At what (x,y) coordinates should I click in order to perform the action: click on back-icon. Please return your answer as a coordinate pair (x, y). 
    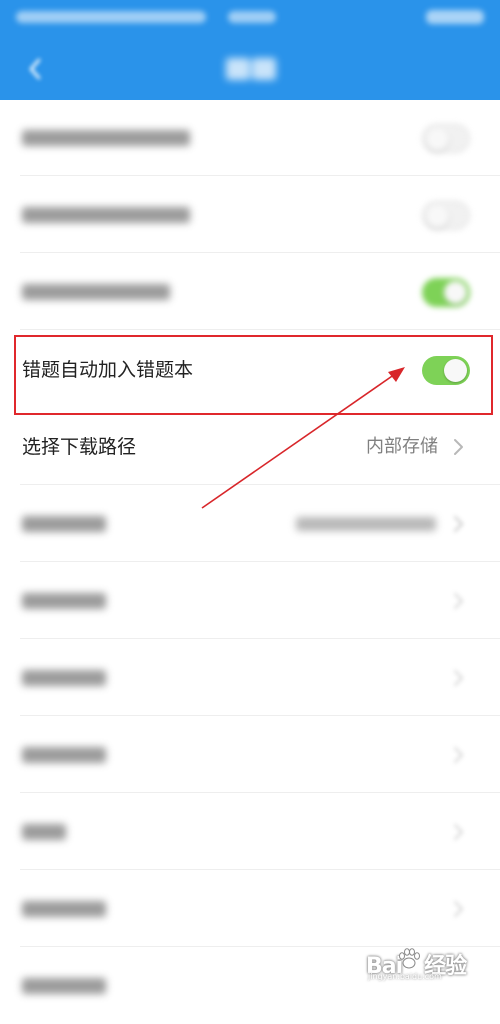
    Looking at the image, I should click on (35, 69).